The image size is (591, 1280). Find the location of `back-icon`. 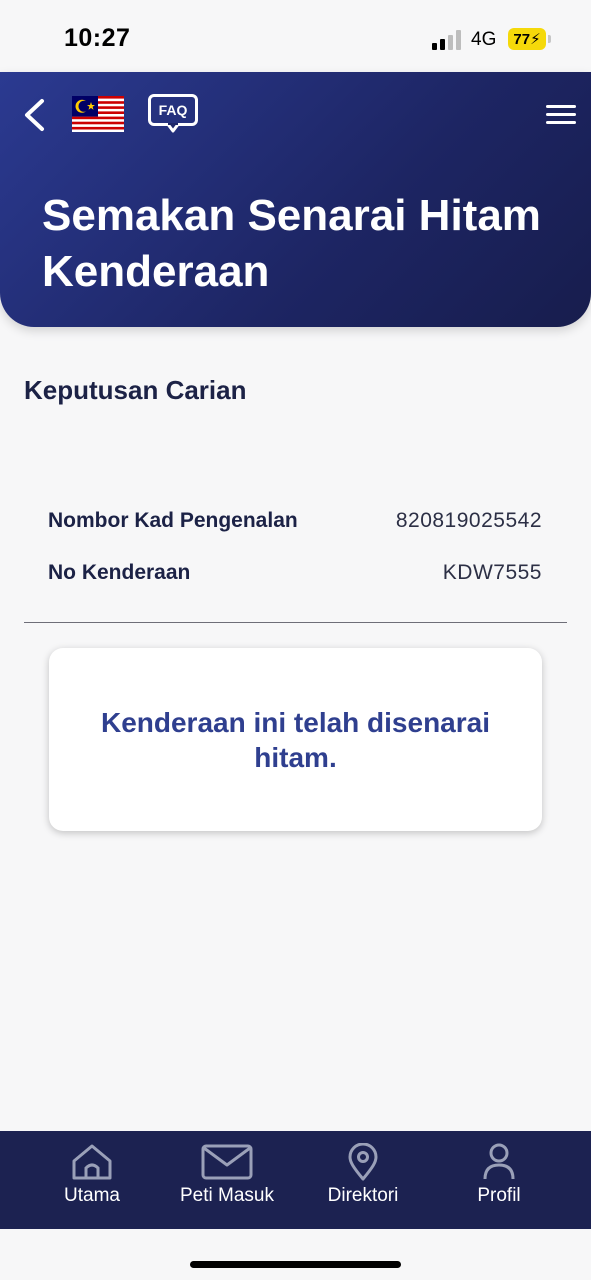

back-icon is located at coordinates (34, 115).